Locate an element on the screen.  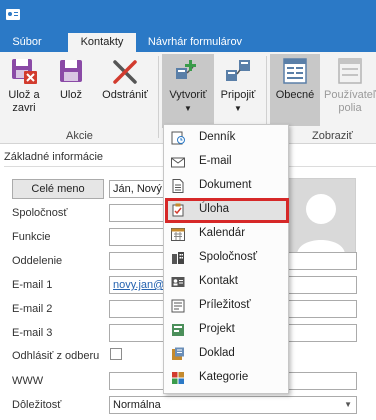
menu-item-uloha: Úloha is located at coordinates (226, 210).